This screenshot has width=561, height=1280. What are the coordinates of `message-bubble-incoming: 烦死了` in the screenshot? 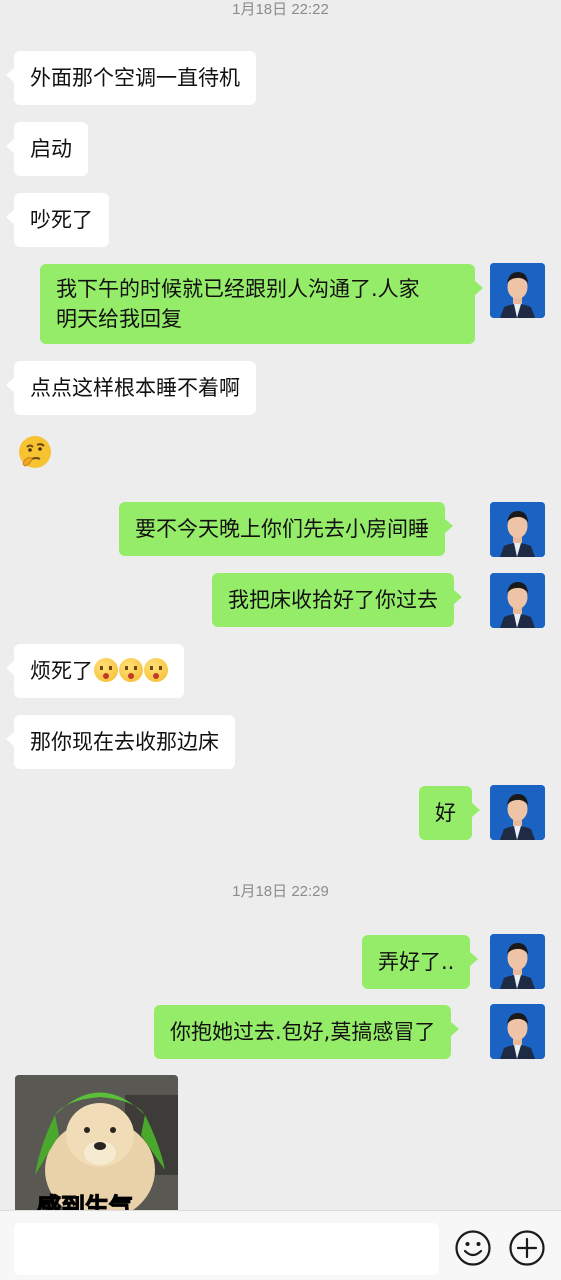 It's located at (95, 671).